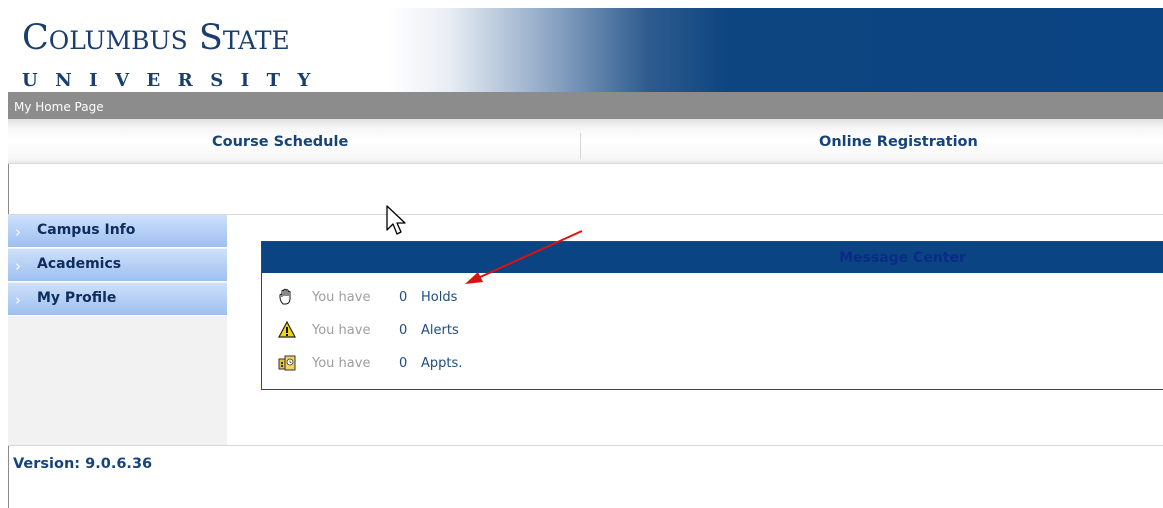  Describe the element at coordinates (898, 142) in the screenshot. I see `nav-online-registration: Online Registration` at that location.